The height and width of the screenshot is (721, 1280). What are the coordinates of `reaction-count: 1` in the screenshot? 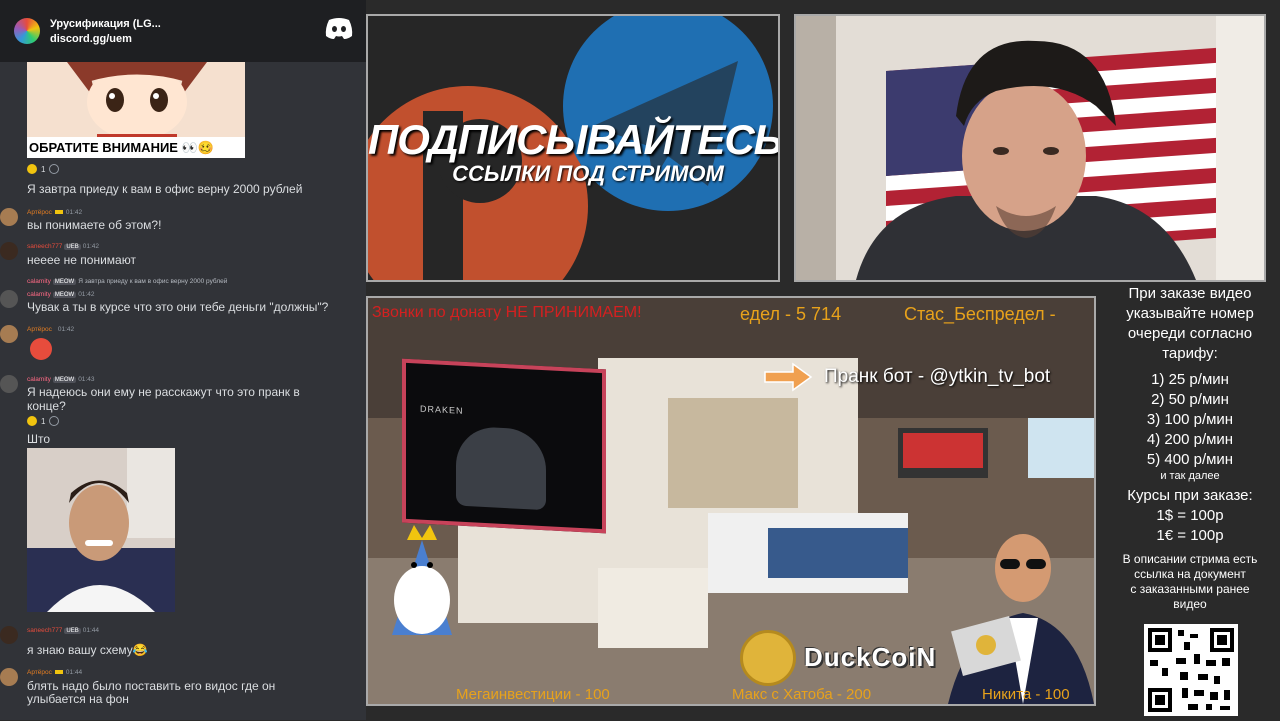 It's located at (43, 421).